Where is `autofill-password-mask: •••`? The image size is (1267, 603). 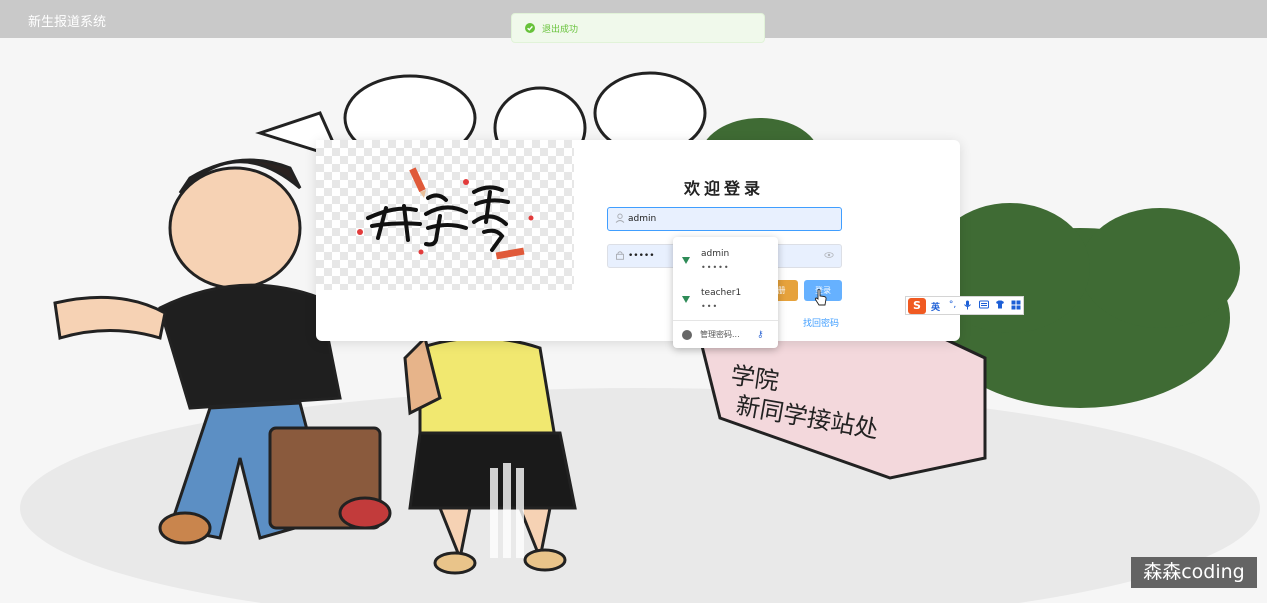 autofill-password-mask: ••• is located at coordinates (710, 306).